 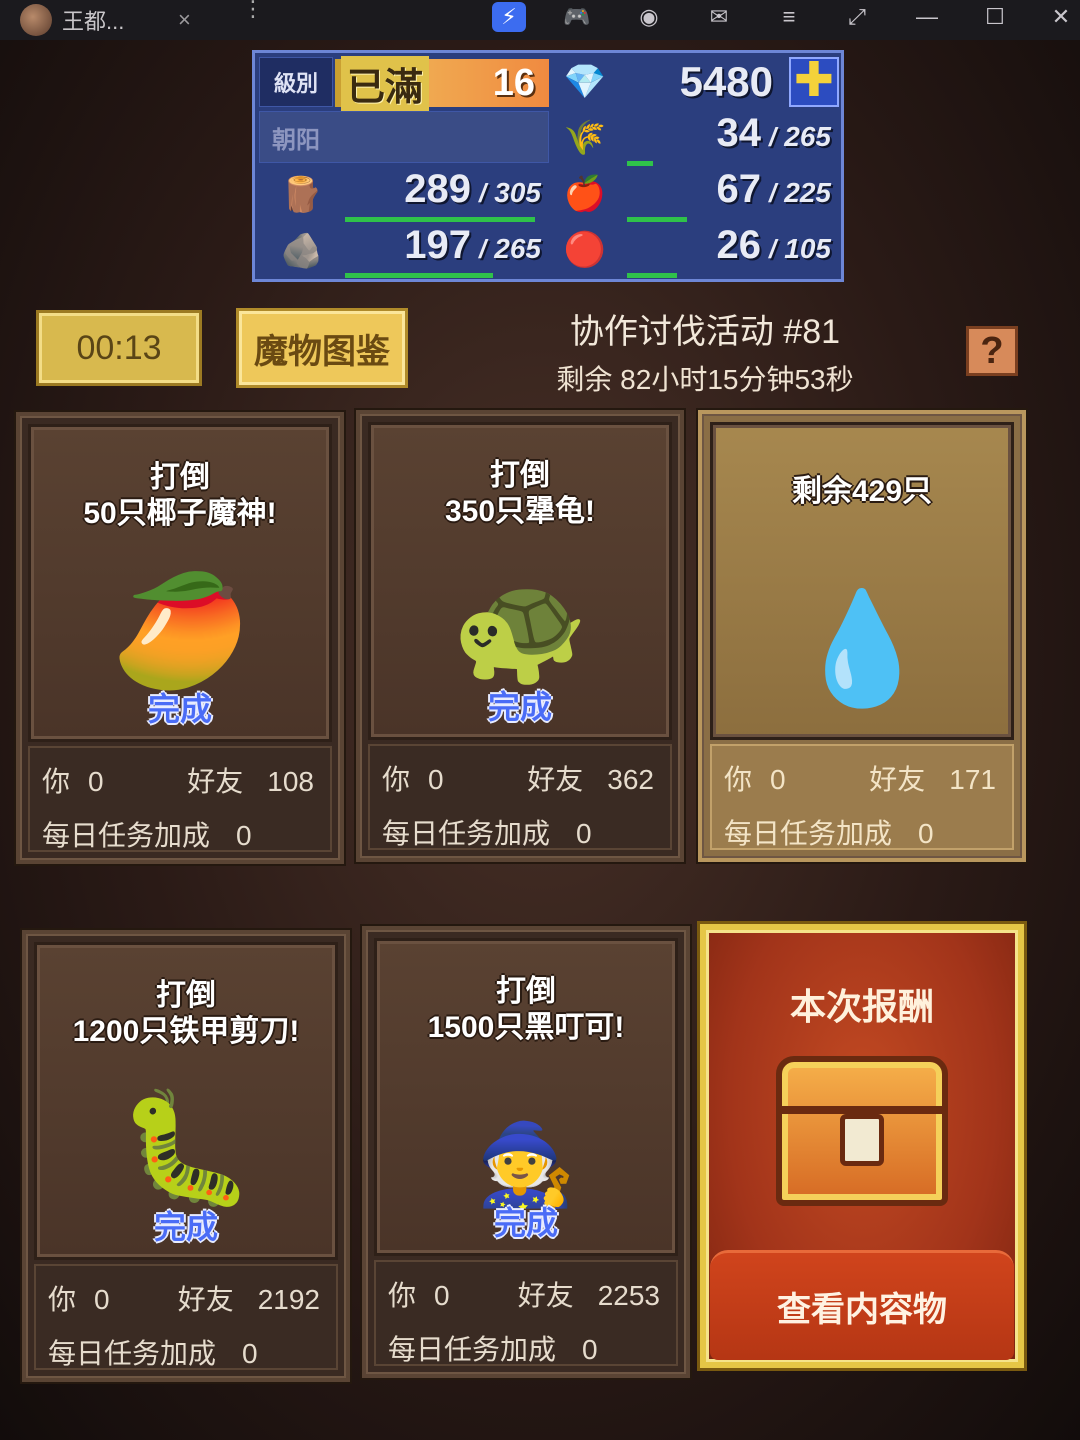 I want to click on quest-stats: 你0 好友 362 每日任务加成 0, so click(x=520, y=797).